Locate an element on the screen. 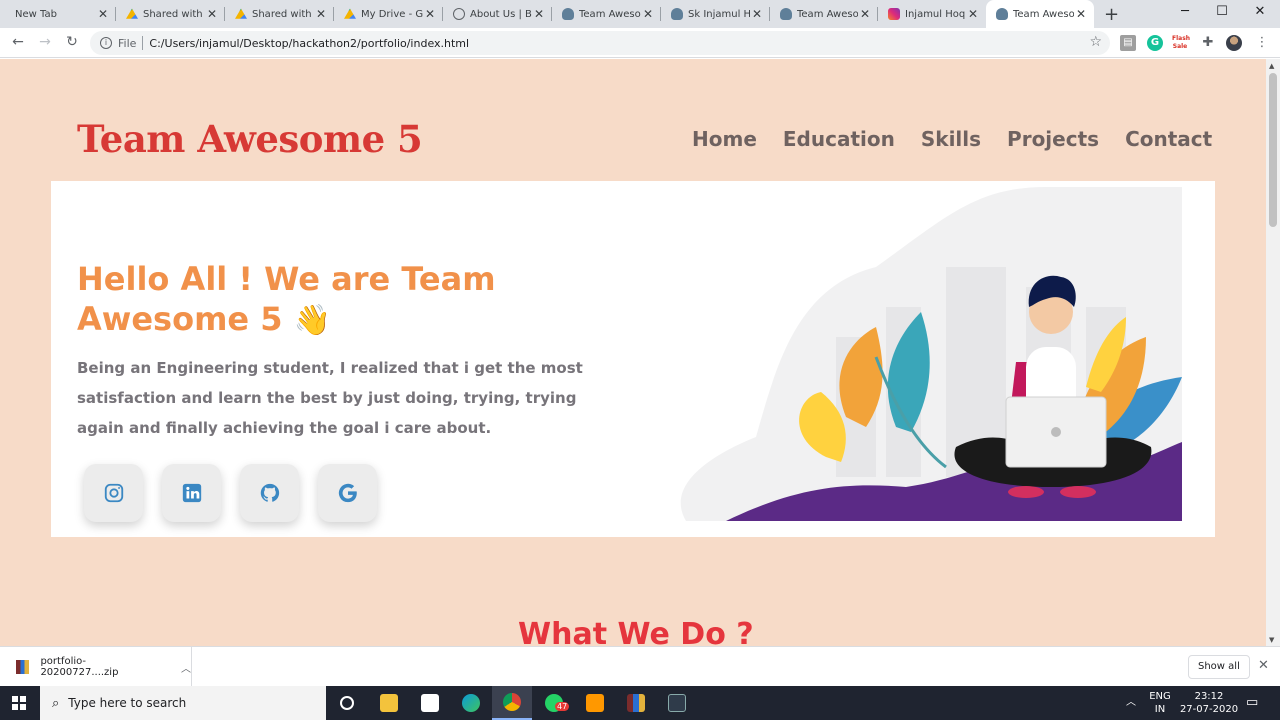 This screenshot has width=1280, height=720. pdf-extension-icon: ▤ is located at coordinates (1128, 43).